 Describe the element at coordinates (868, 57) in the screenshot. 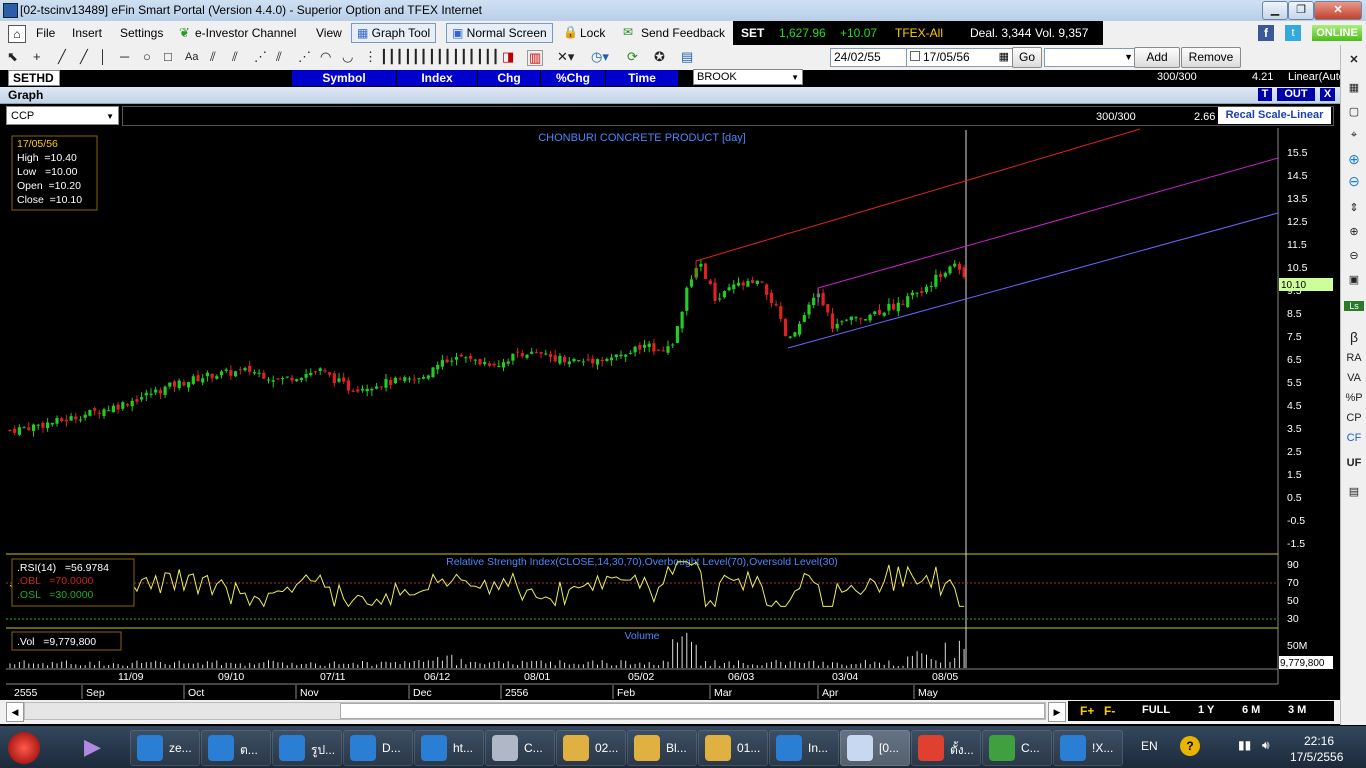

I see `date-from-field: 24/02/55` at that location.